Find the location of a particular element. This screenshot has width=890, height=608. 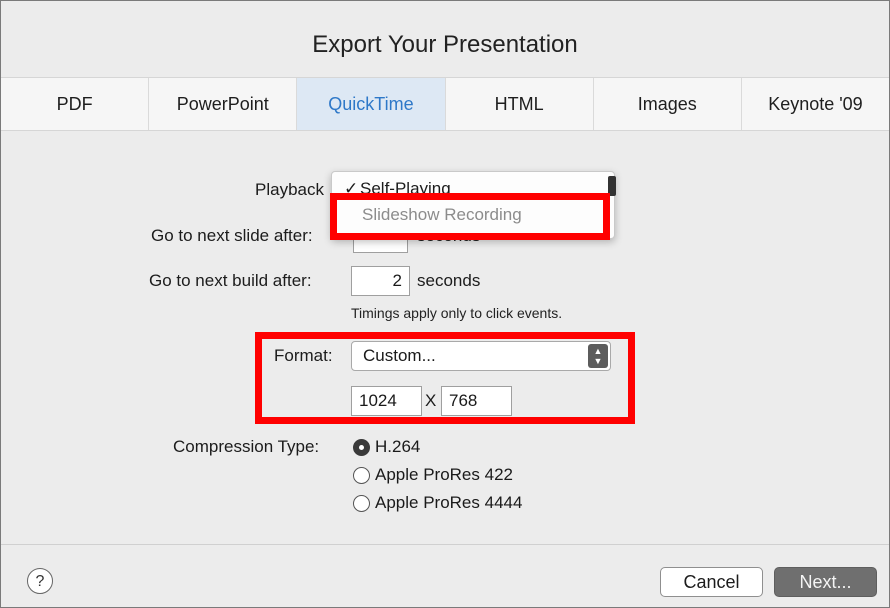

timing-hint: Timings apply only to click events. is located at coordinates (457, 313).